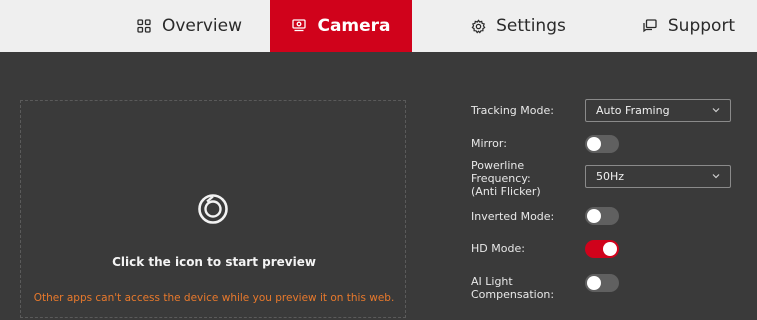  What do you see at coordinates (650, 26) in the screenshot?
I see `chat-icon` at bounding box center [650, 26].